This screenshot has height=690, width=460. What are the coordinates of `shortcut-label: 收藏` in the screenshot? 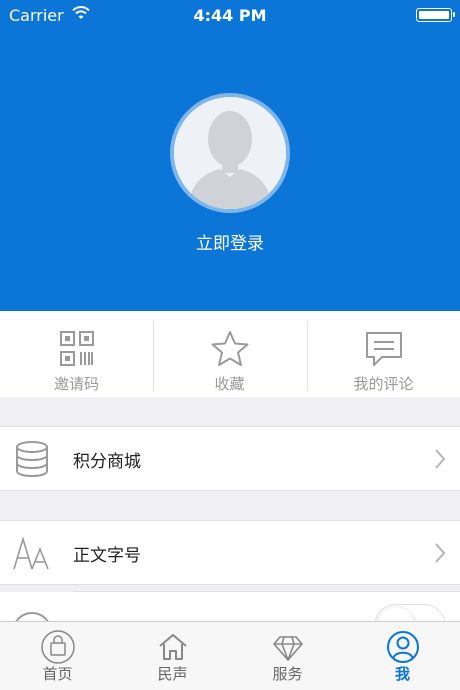 It's located at (229, 384).